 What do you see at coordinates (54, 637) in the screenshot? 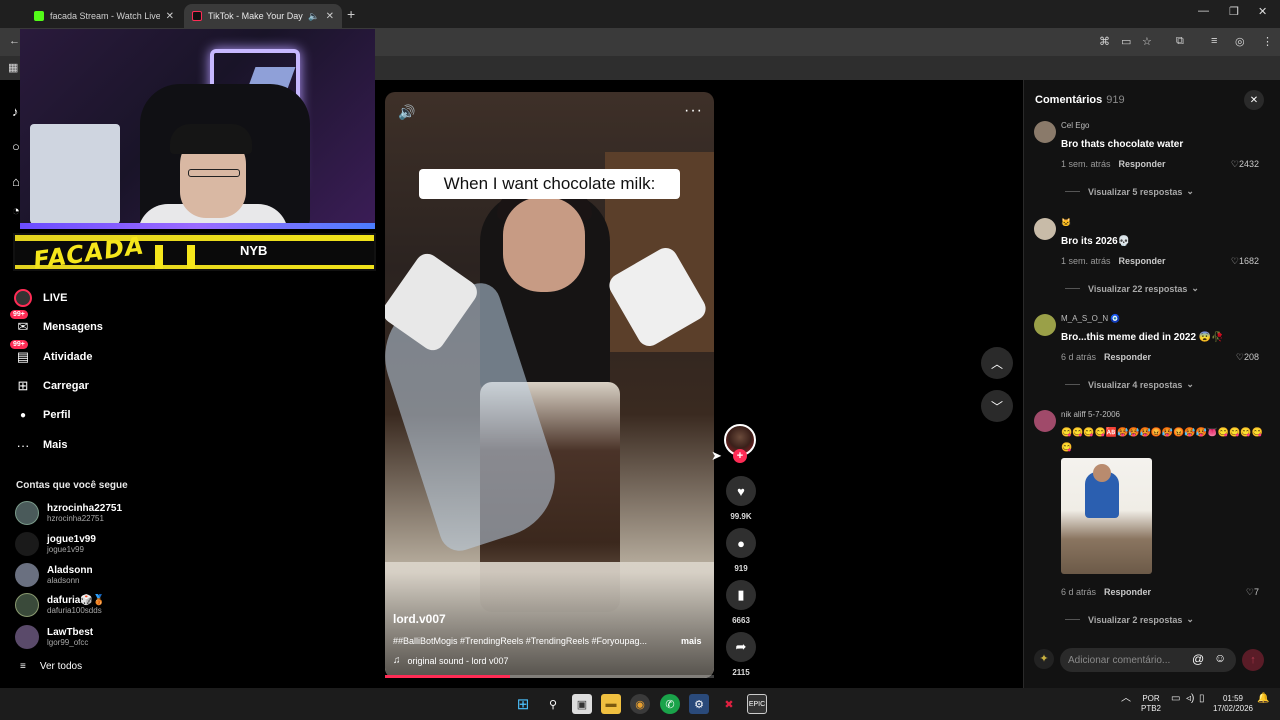
I see `following-account: LawTbest lgor99_ofcc` at bounding box center [54, 637].